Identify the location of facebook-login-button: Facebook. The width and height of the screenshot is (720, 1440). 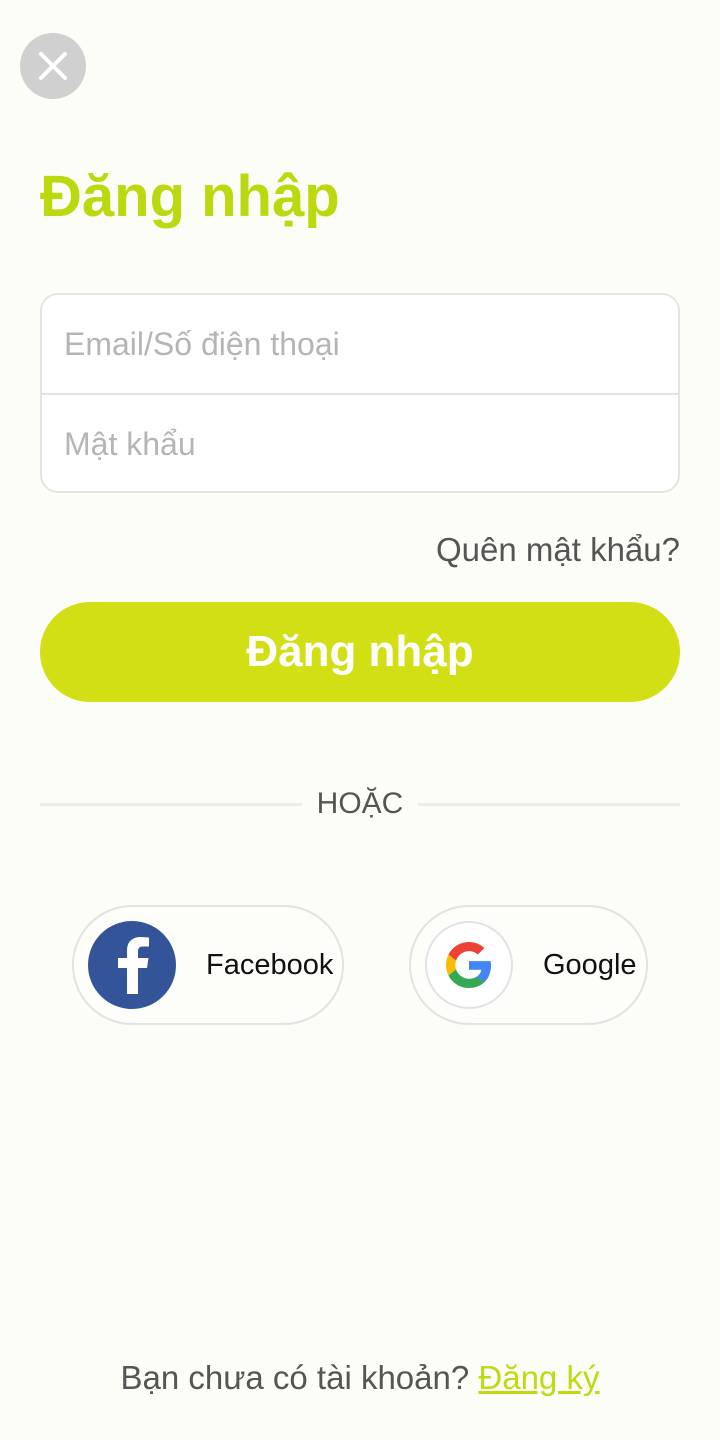
(208, 965).